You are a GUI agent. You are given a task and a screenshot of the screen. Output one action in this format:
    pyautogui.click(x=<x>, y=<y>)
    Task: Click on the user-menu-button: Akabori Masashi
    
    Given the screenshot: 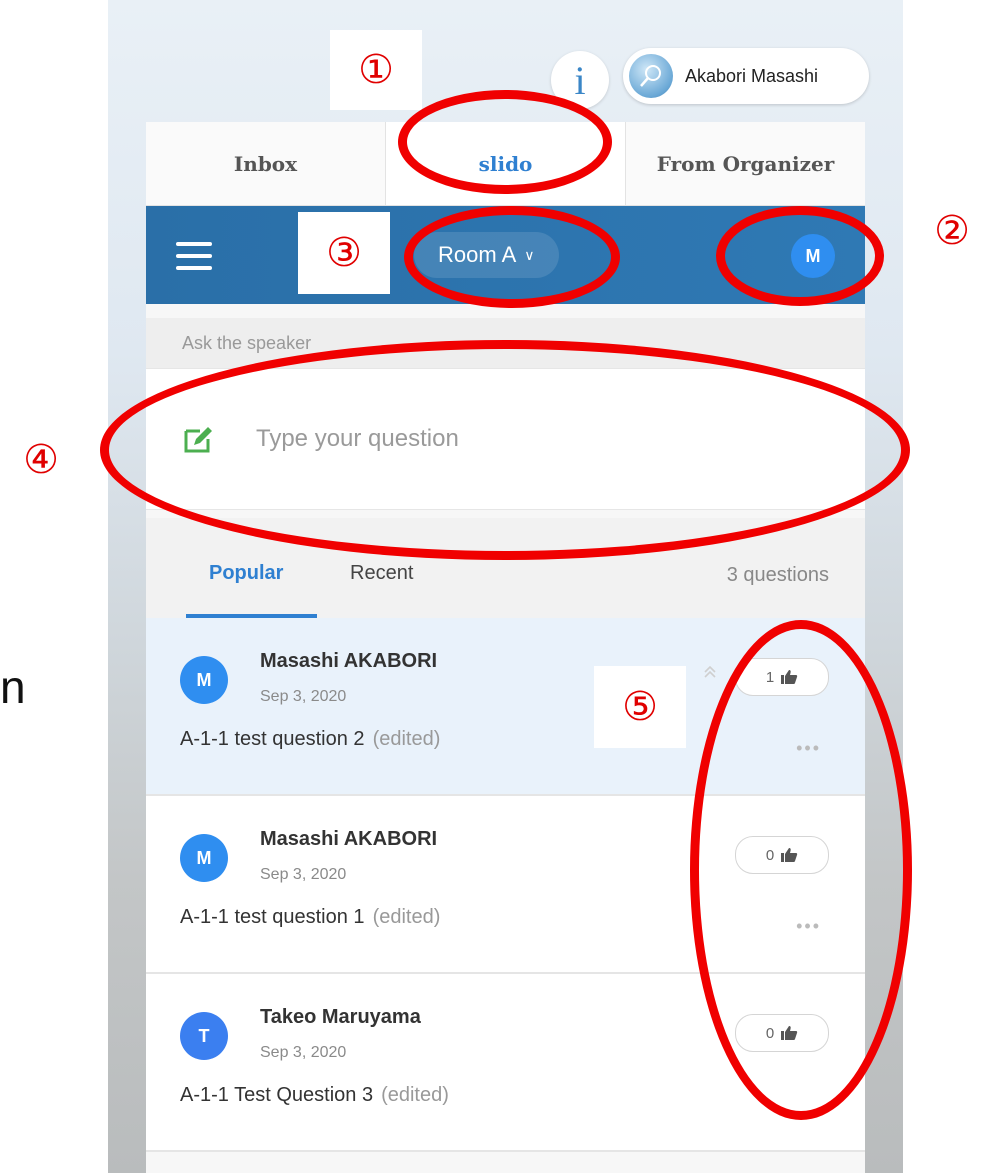 What is the action you would take?
    pyautogui.click(x=746, y=76)
    